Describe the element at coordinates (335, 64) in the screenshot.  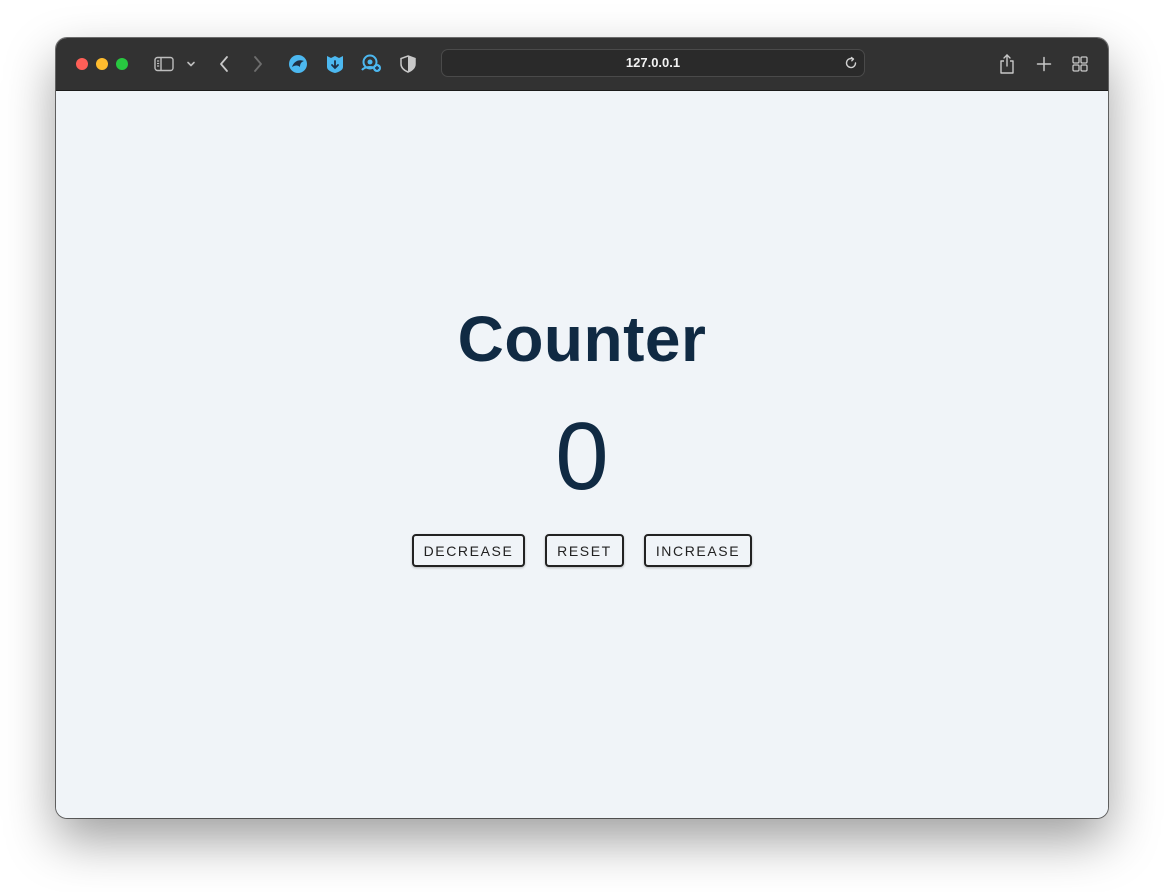
I see `shield-fox-extension-icon` at that location.